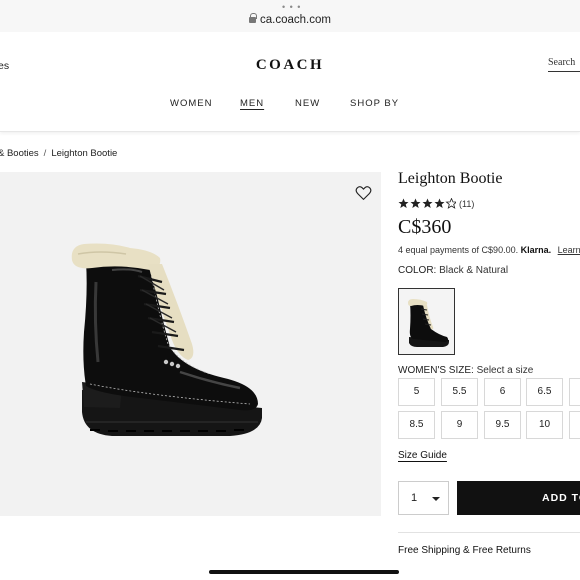 This screenshot has height=580, width=580. I want to click on breadcrumb: & Booties / Leighton Bootie, so click(58, 153).